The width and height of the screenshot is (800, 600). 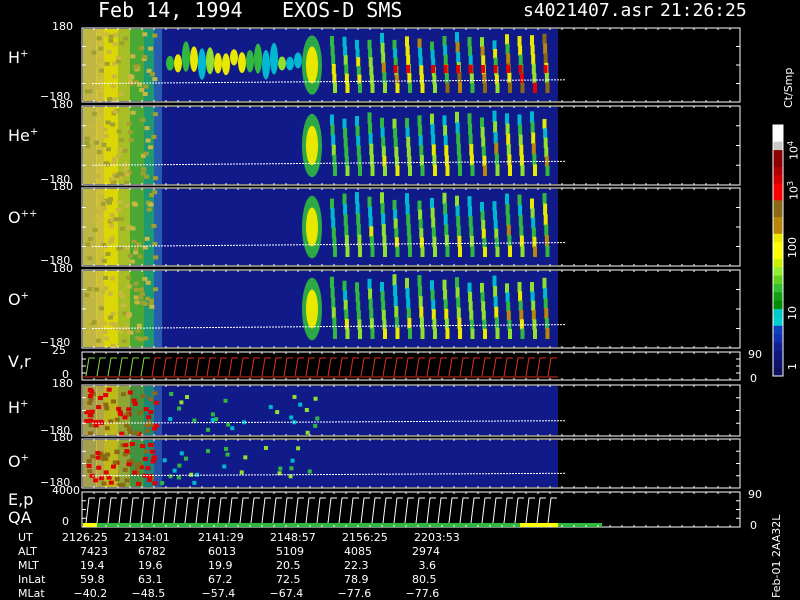 What do you see at coordinates (90, 593) in the screenshot?
I see `table-cell: −40.2` at bounding box center [90, 593].